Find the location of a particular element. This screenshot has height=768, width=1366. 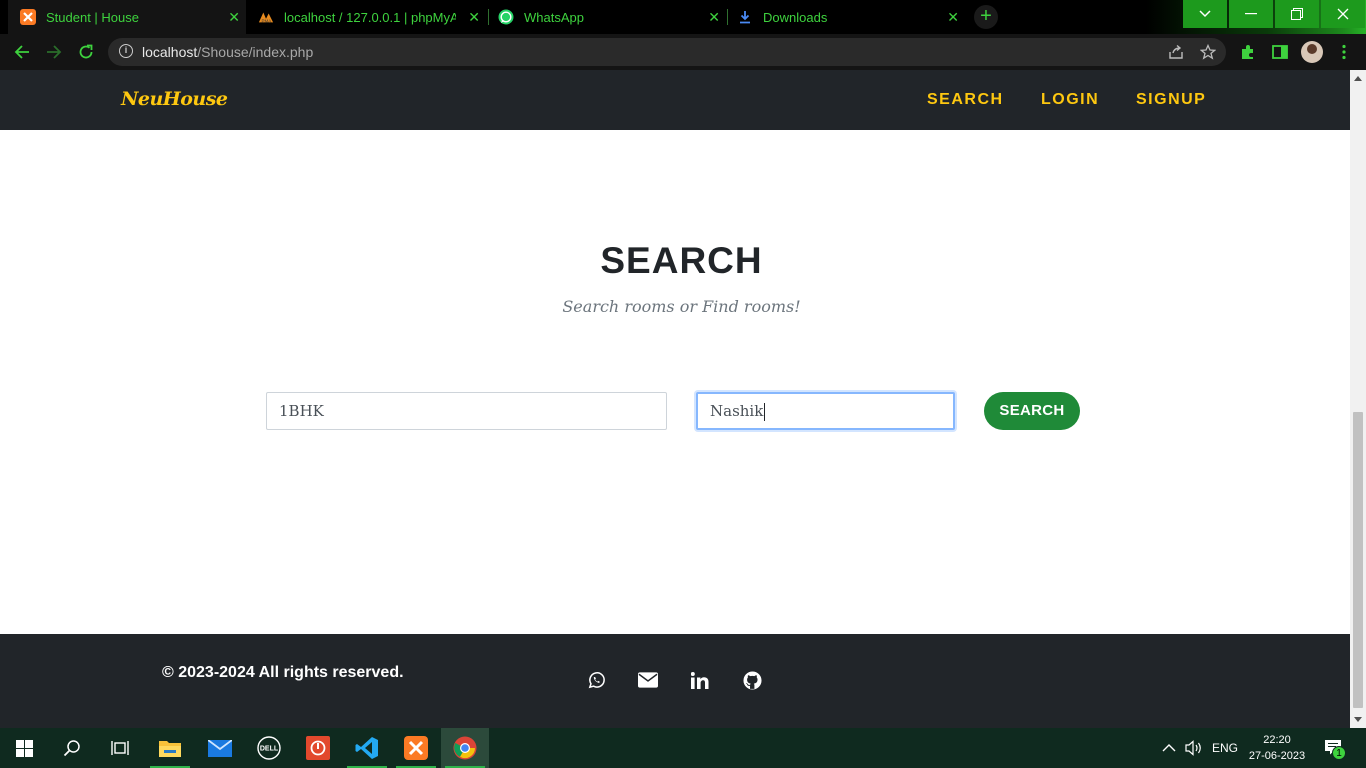

whatsapp-favicon-icon is located at coordinates (506, 17).